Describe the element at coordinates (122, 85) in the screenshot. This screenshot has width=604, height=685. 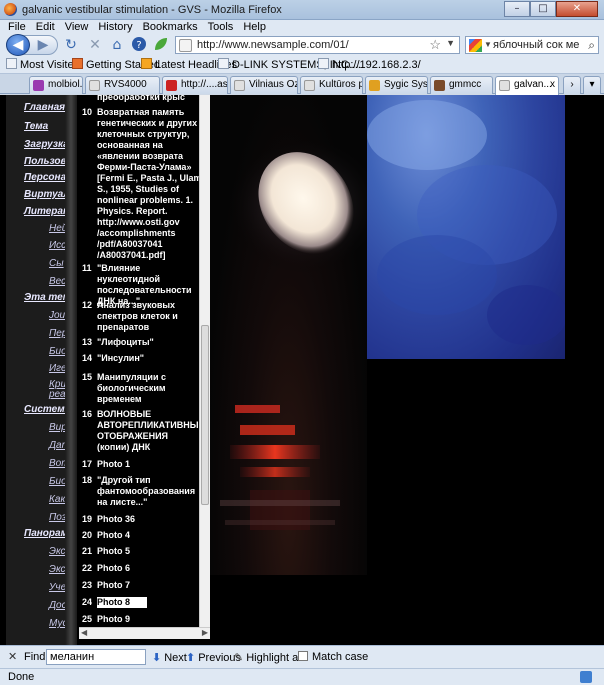
I see `tab-rvs4000: RVS4000` at that location.